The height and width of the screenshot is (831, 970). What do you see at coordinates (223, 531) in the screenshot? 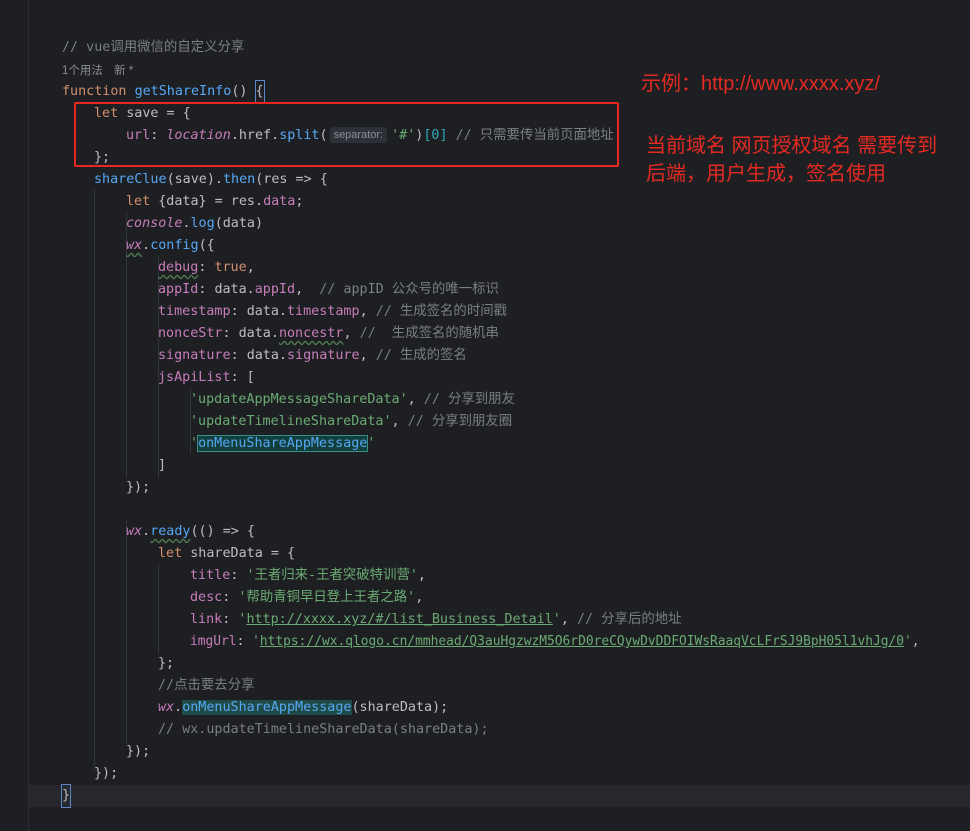
I see `code-text: (() => {` at bounding box center [223, 531].